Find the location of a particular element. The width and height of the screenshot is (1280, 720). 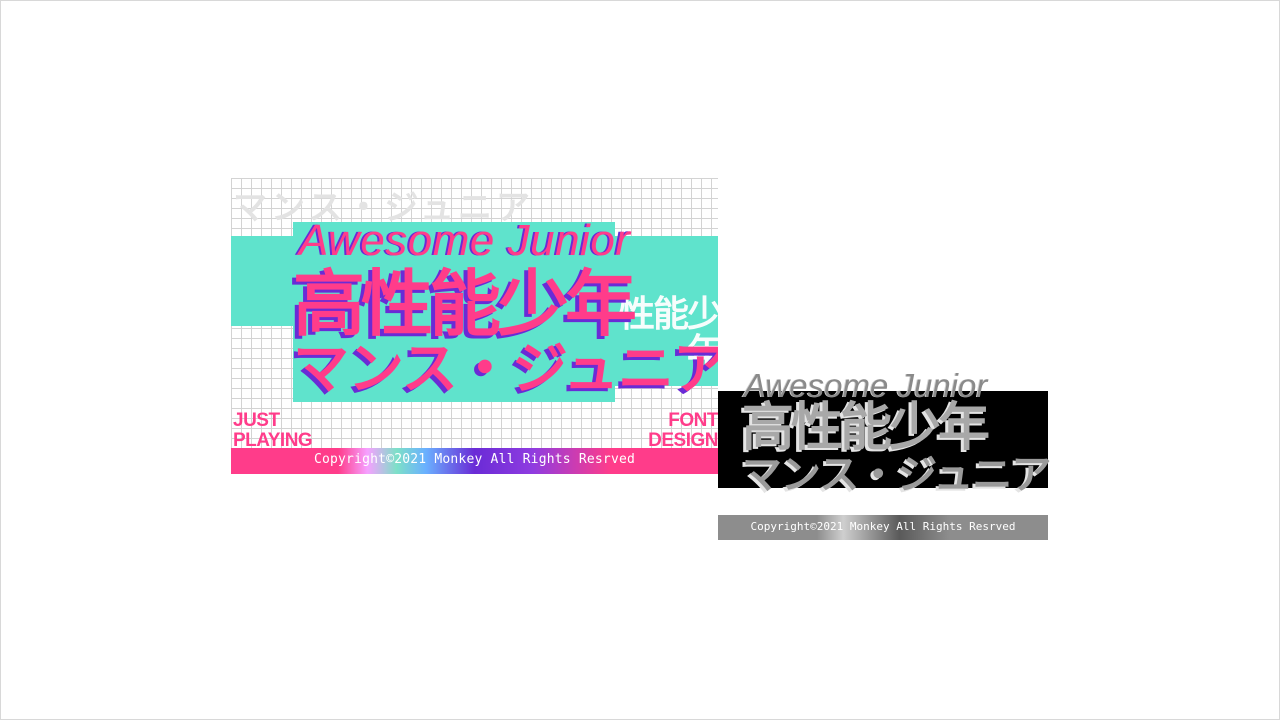

kanji-title: 高性能少年 is located at coordinates (465, 304).